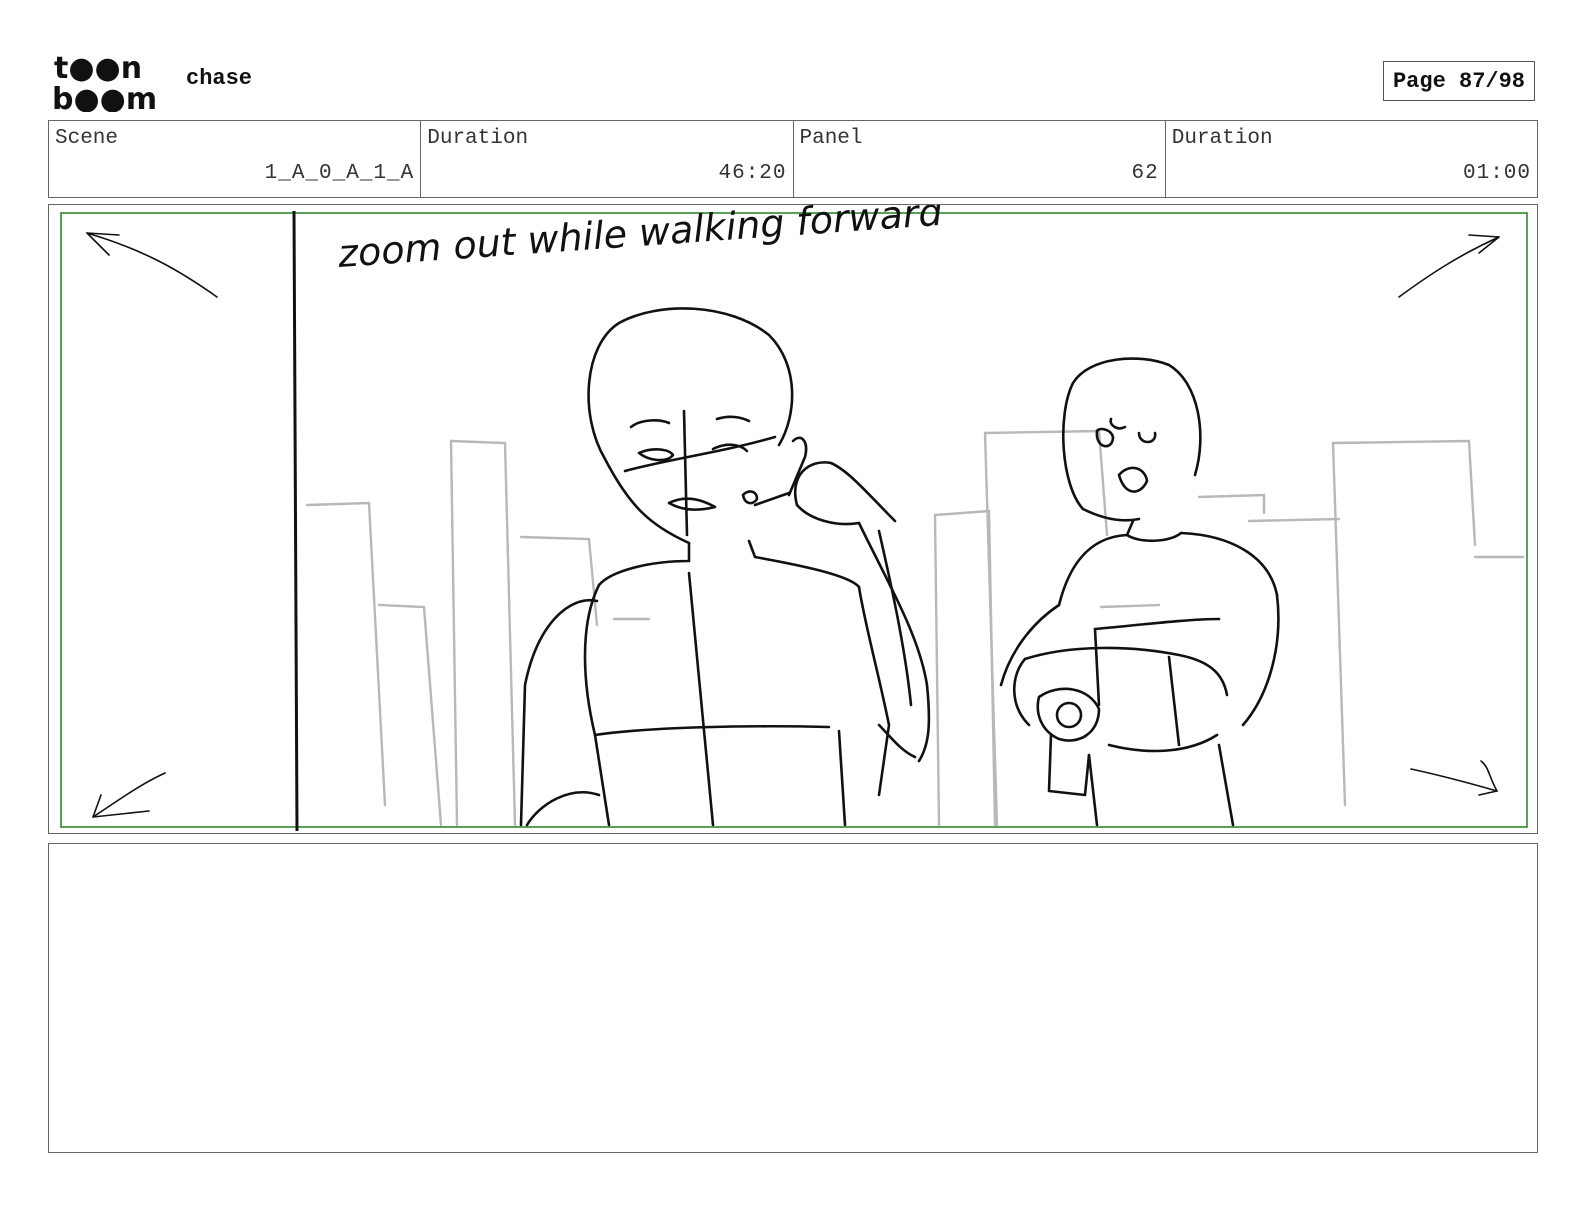  I want to click on scene-label: Scene, so click(87, 138).